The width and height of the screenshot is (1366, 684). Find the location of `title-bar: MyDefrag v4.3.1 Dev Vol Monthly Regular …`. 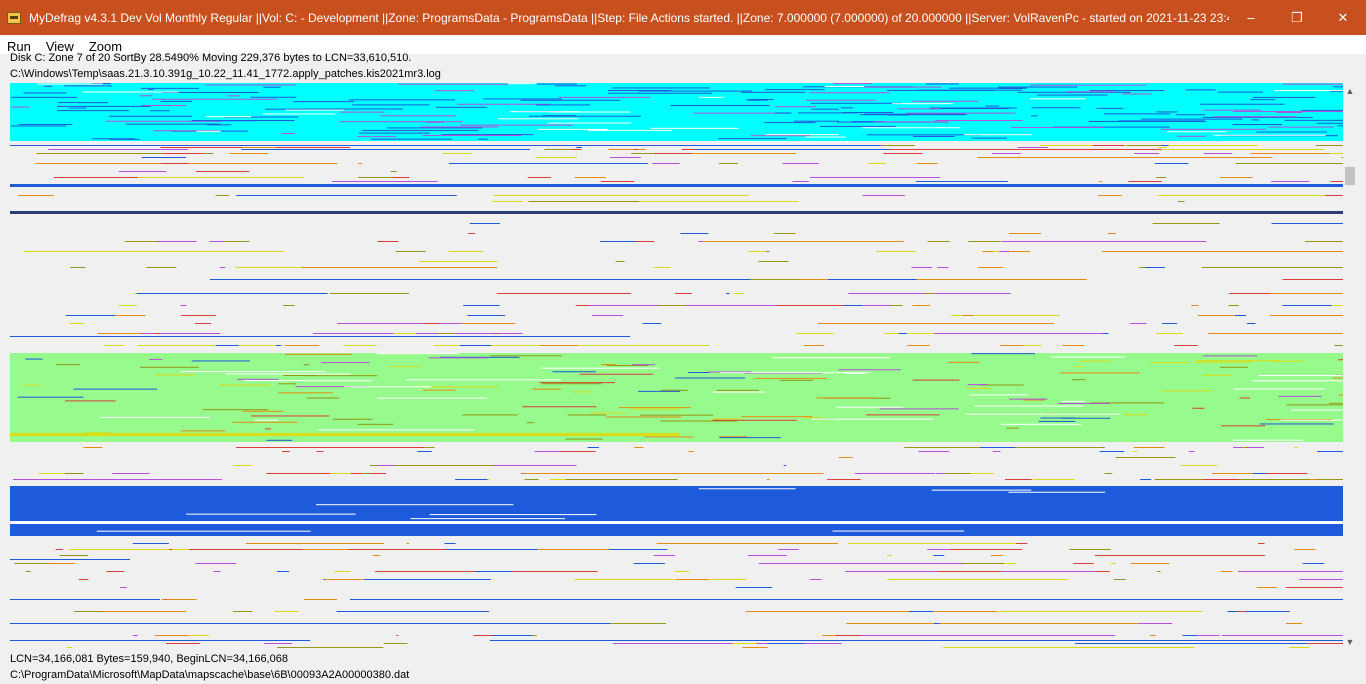

title-bar: MyDefrag v4.3.1 Dev Vol Monthly Regular … is located at coordinates (683, 17).